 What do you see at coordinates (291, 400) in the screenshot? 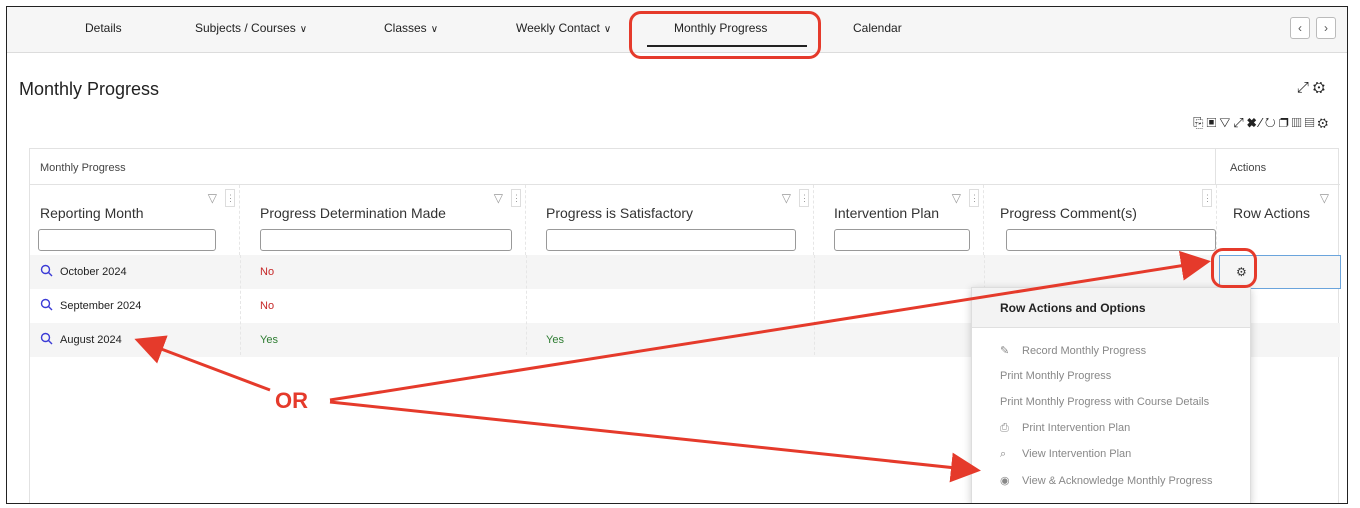
I see `or-annotation-label: OR` at bounding box center [291, 400].